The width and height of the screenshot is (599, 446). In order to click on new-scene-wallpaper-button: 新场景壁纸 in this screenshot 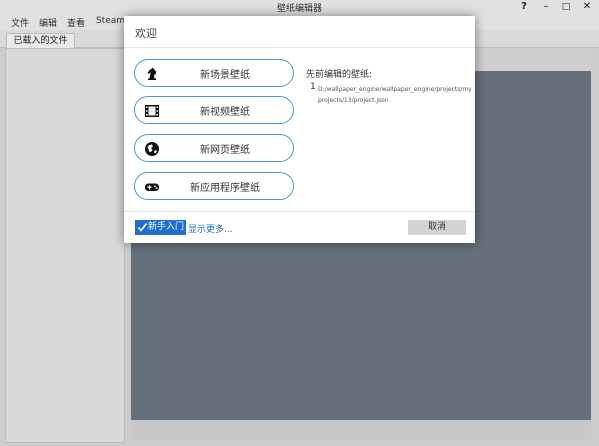, I will do `click(214, 73)`.